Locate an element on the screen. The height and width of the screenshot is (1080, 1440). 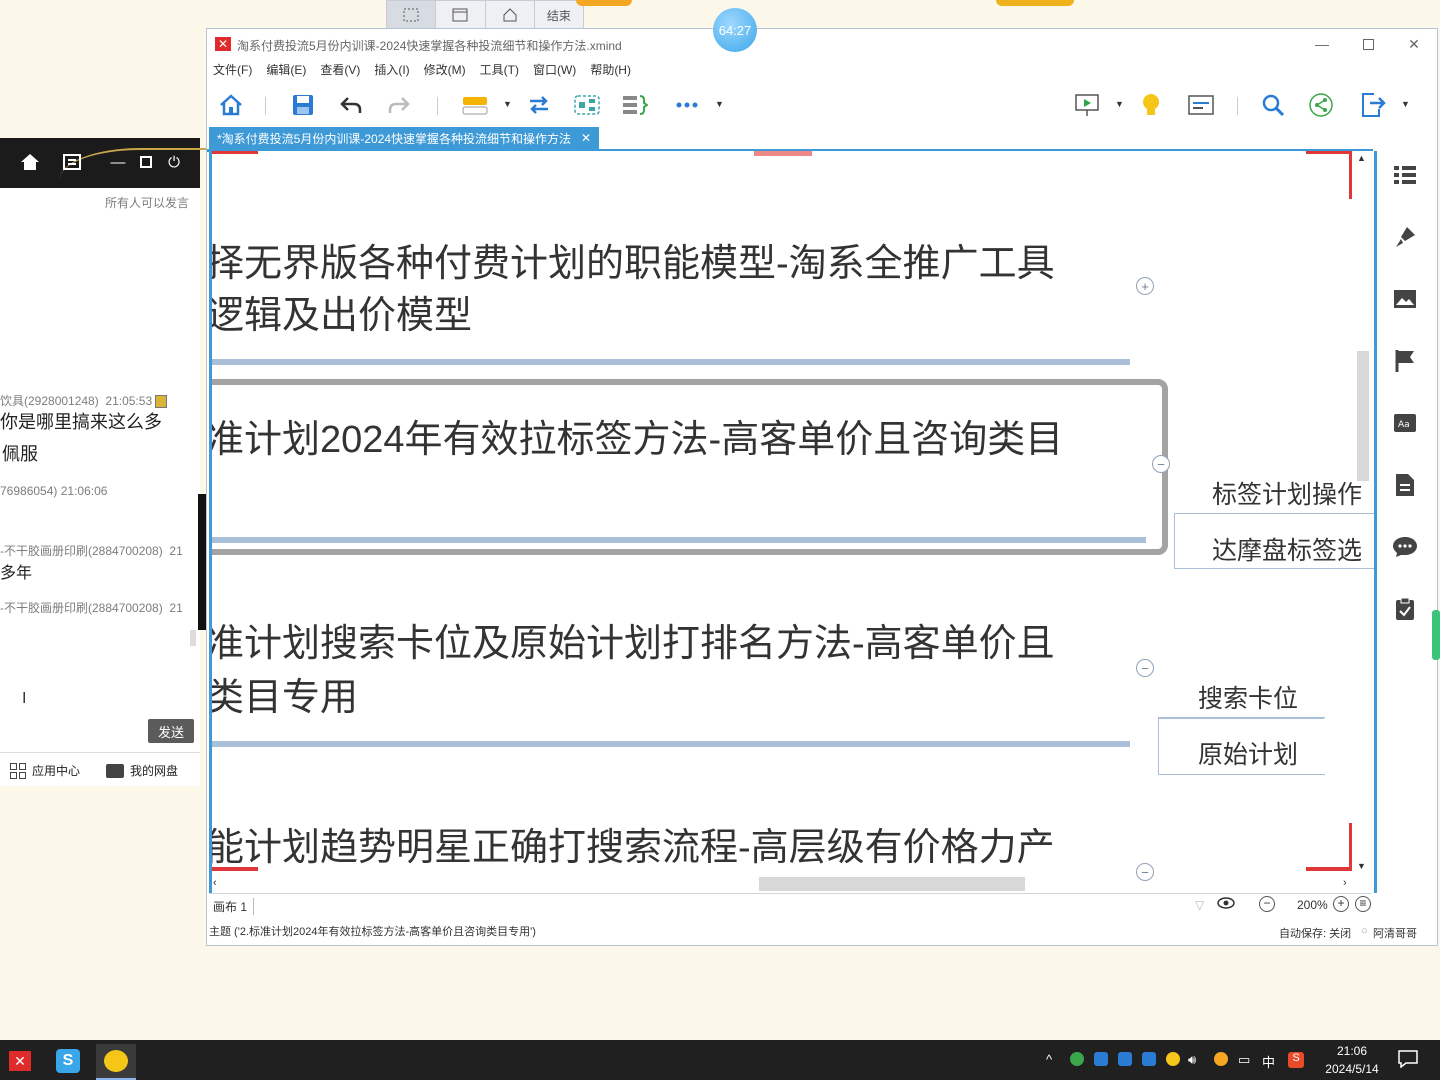
share-icon is located at coordinates (1321, 105).